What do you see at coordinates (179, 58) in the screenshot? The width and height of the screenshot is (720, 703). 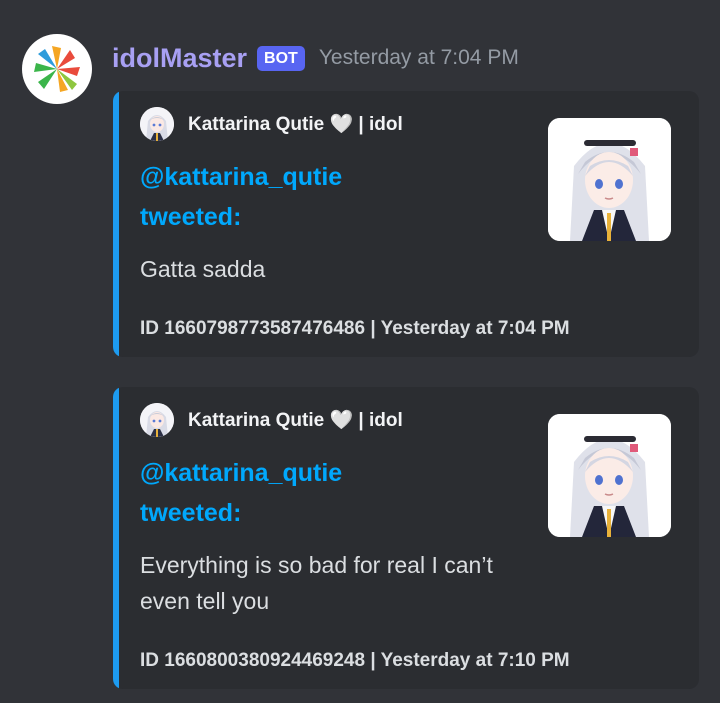 I see `author-name: idolMaster` at bounding box center [179, 58].